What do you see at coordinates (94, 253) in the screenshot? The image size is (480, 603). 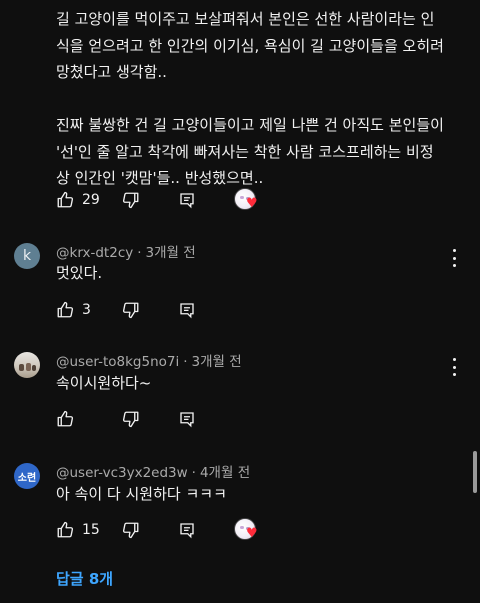 I see `comment-author: @krx-dt2cy` at bounding box center [94, 253].